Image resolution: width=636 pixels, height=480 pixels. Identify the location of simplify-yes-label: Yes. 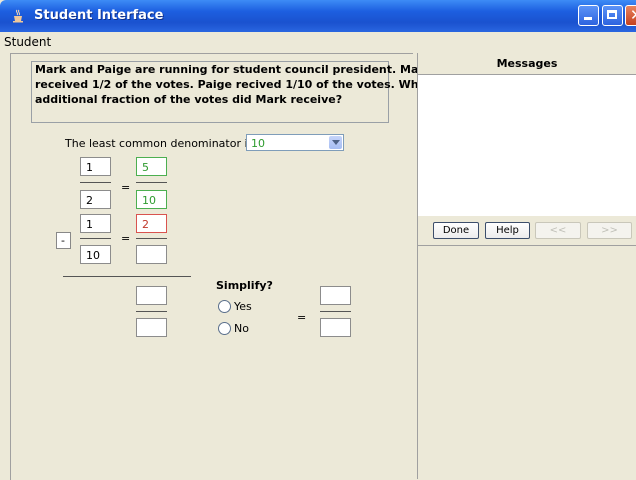
(243, 306).